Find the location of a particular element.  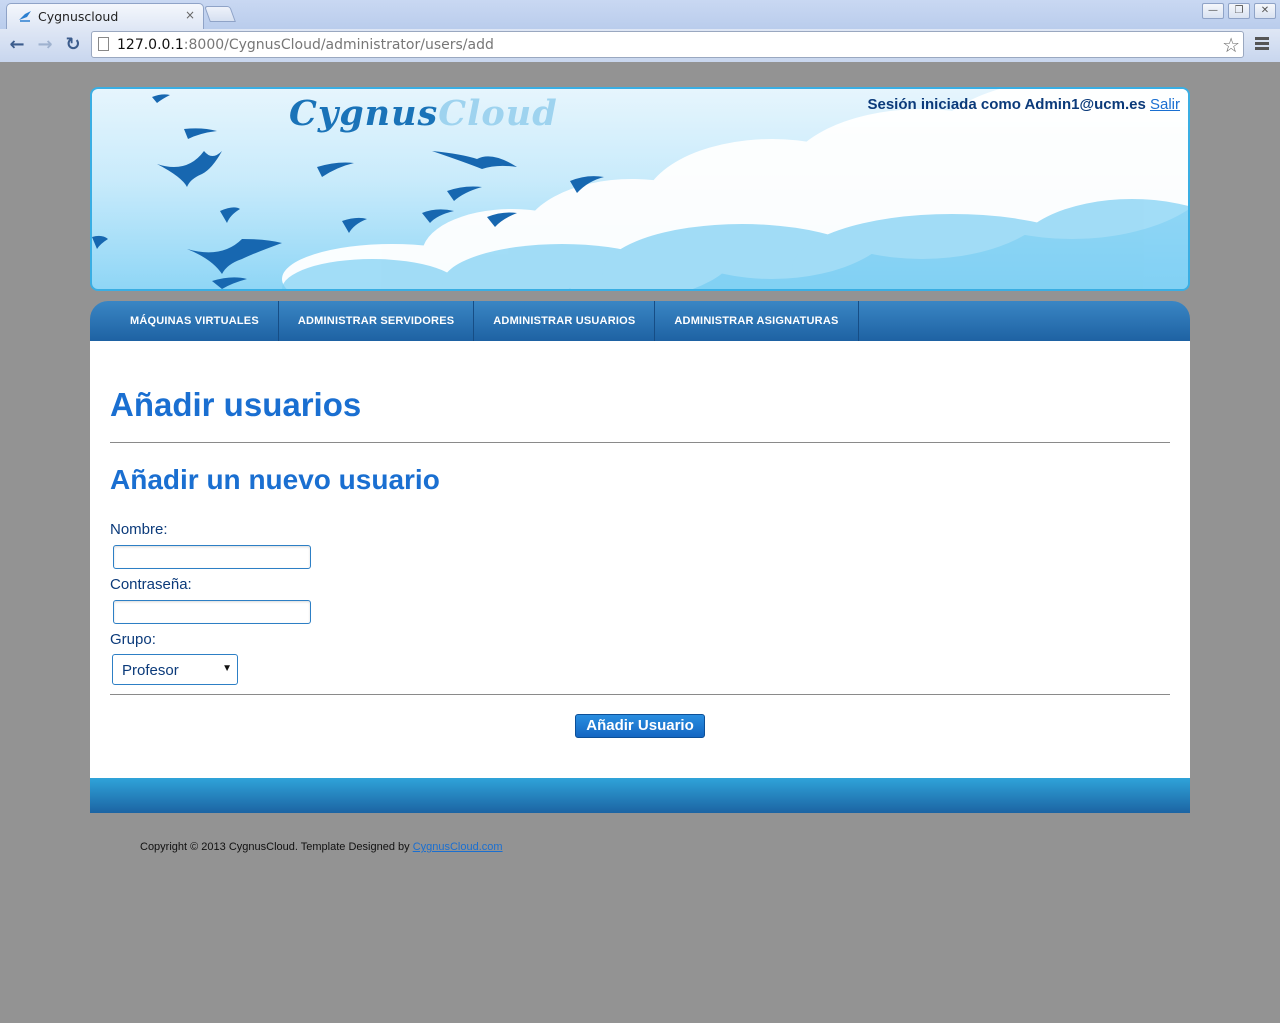

back-icon: ← is located at coordinates (17, 45).